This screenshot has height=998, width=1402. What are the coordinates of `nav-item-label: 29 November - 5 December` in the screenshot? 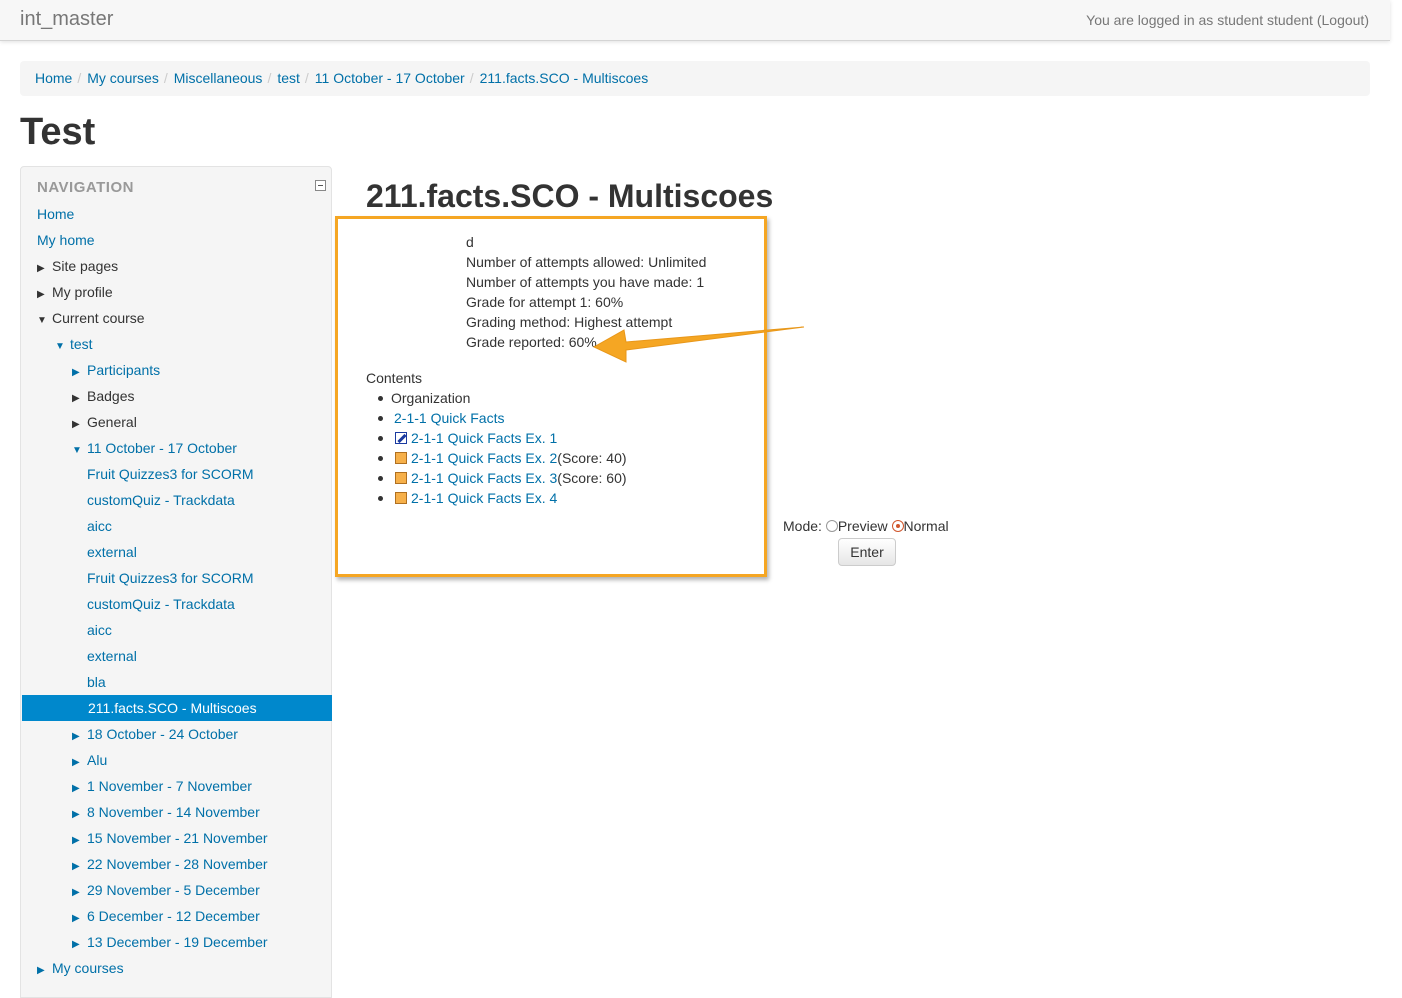 It's located at (173, 890).